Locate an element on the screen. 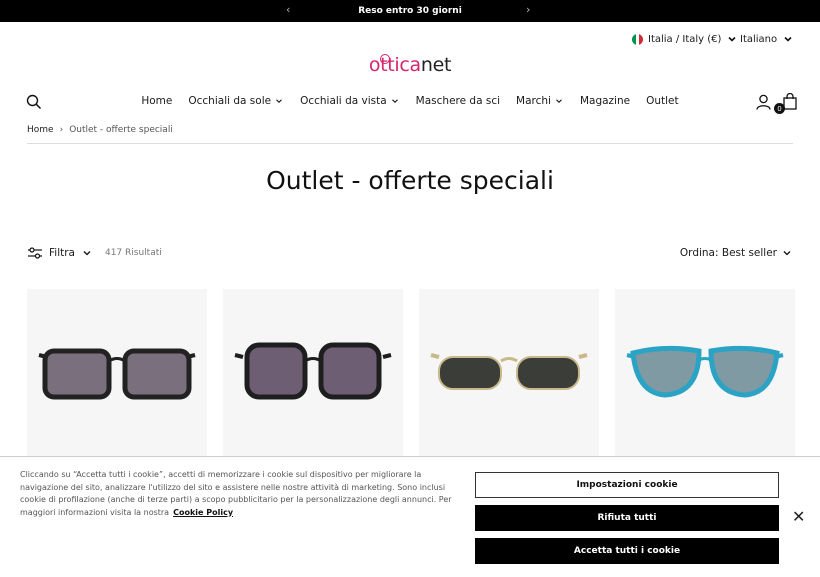 The width and height of the screenshot is (820, 577). filter-sliders-icon is located at coordinates (35, 253).